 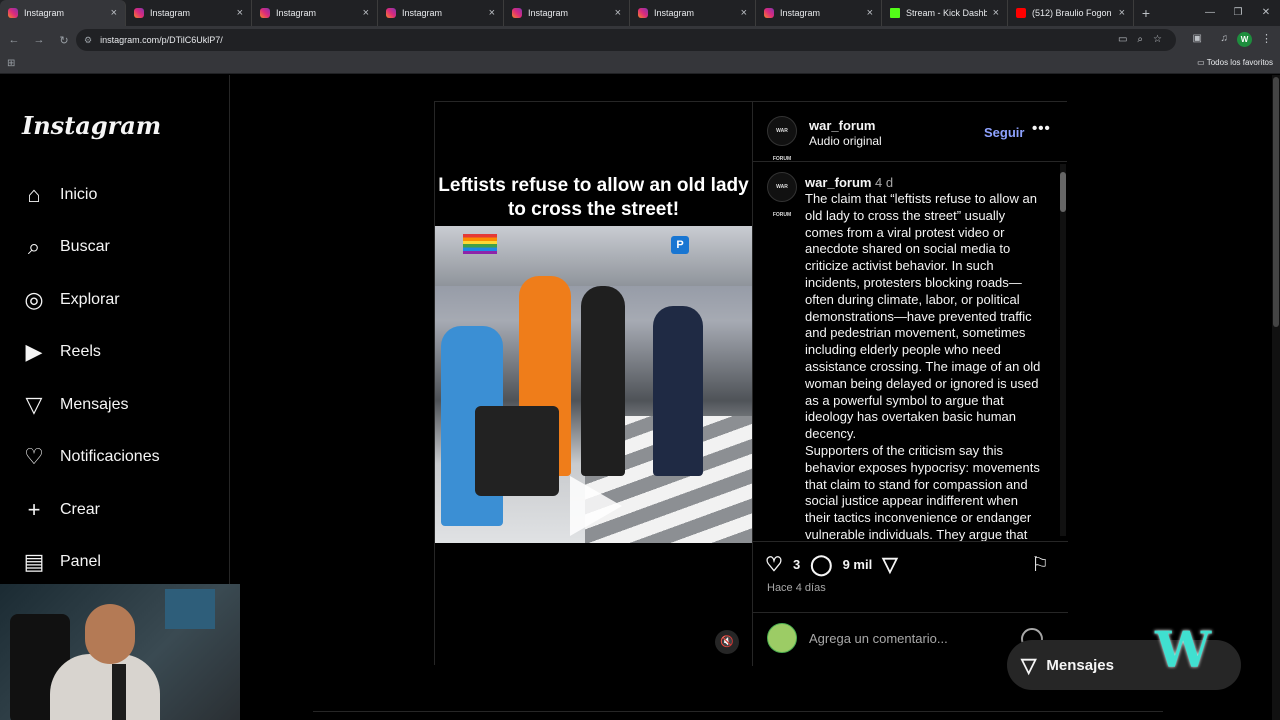 What do you see at coordinates (88, 40) in the screenshot?
I see `site-settings-icon: ⚙` at bounding box center [88, 40].